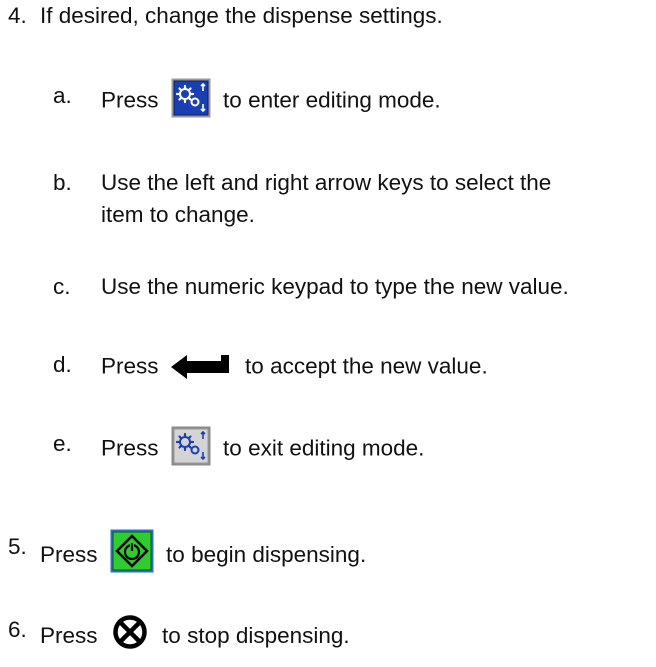 The image size is (656, 667). What do you see at coordinates (366, 366) in the screenshot?
I see `substep-text-after: to accept the new value.` at bounding box center [366, 366].